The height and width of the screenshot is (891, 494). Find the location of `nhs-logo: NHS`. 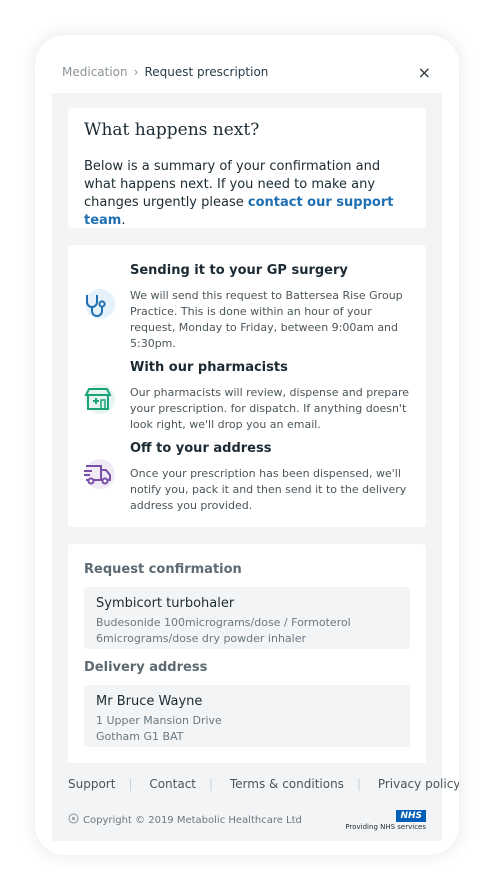

nhs-logo: NHS is located at coordinates (411, 816).